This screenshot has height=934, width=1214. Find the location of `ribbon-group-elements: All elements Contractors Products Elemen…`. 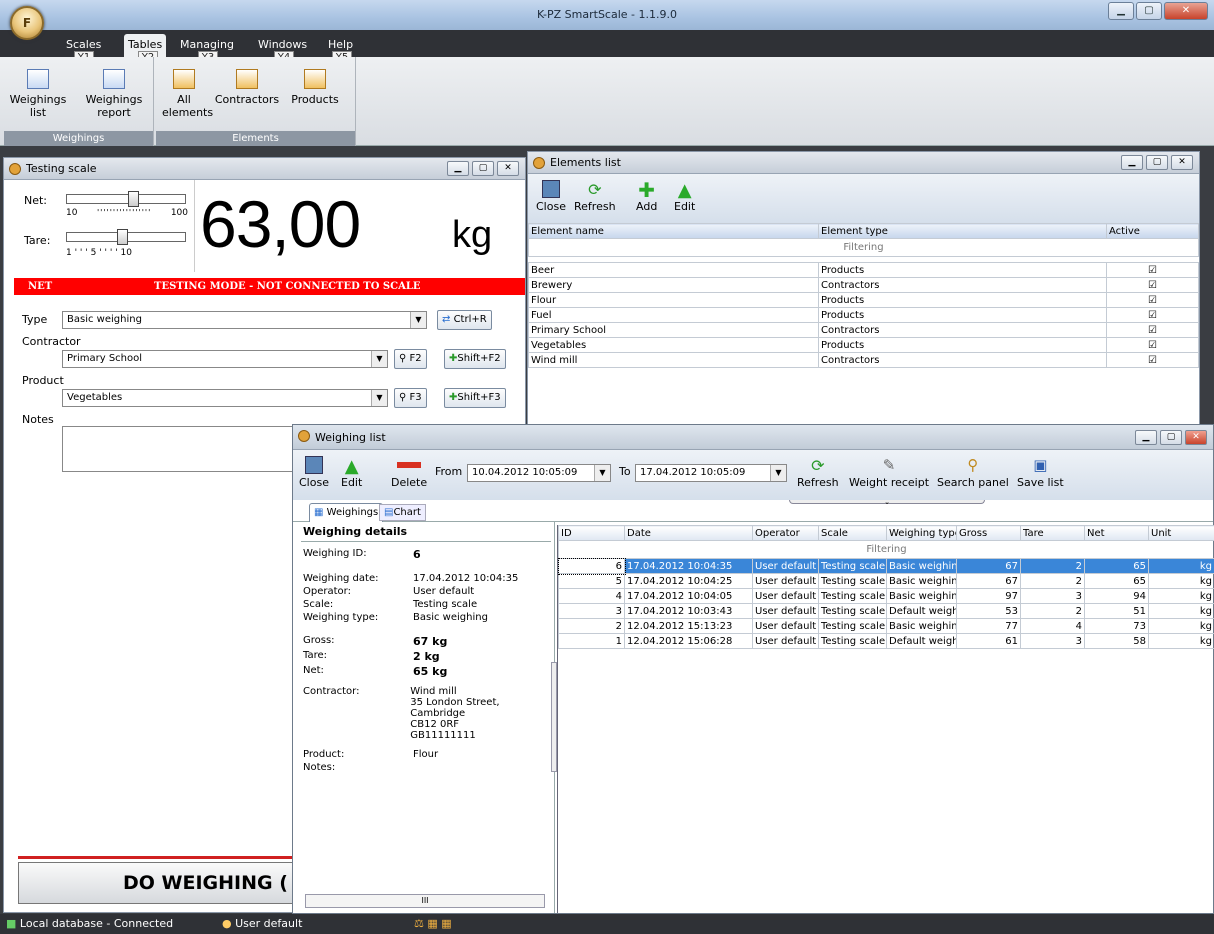

ribbon-group-elements: All elements Contractors Products Elemen… is located at coordinates (256, 101).